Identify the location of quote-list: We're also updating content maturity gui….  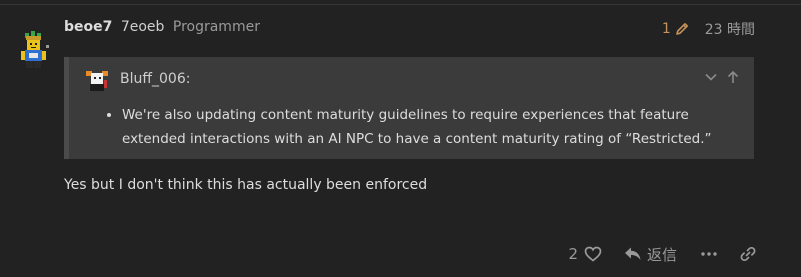
(422, 127).